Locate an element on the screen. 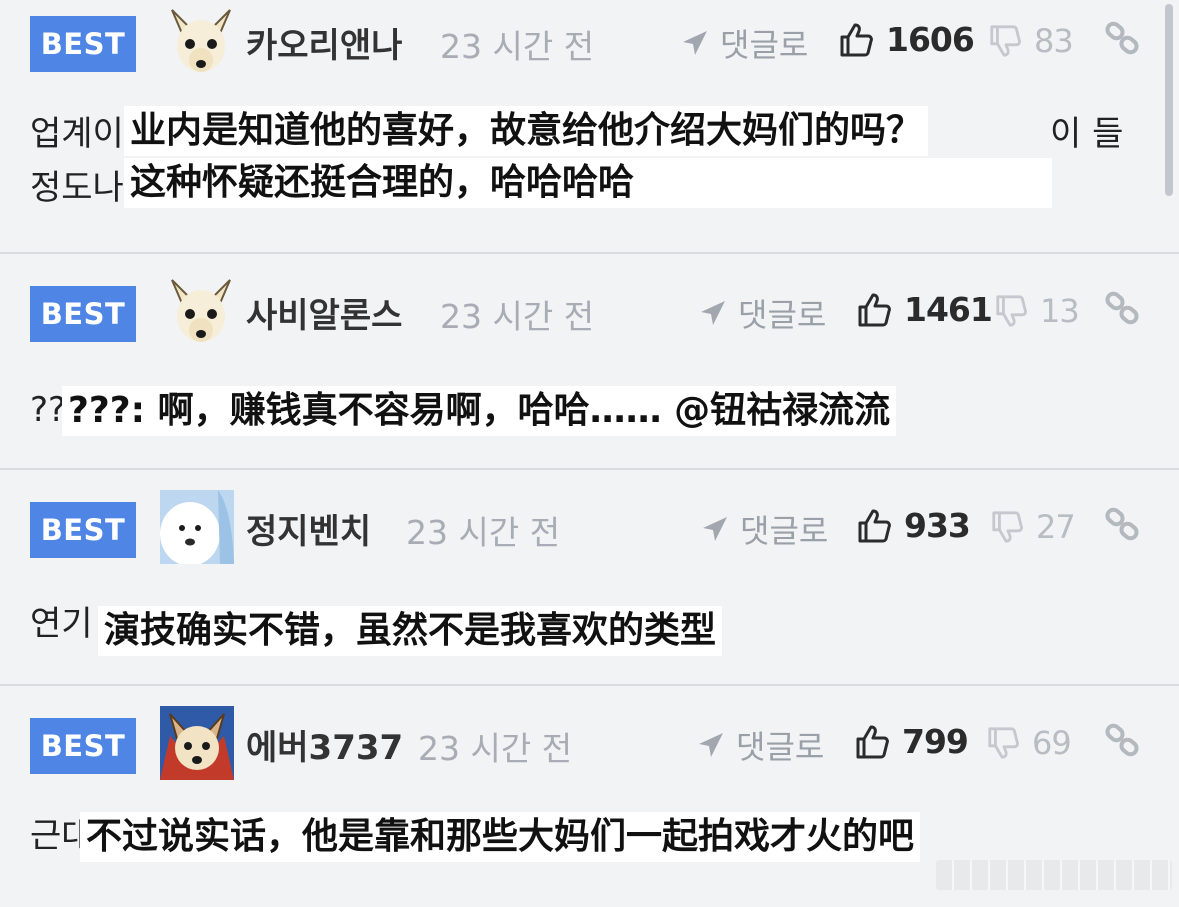 This screenshot has width=1179, height=907. scrollbar is located at coordinates (1169, 100).